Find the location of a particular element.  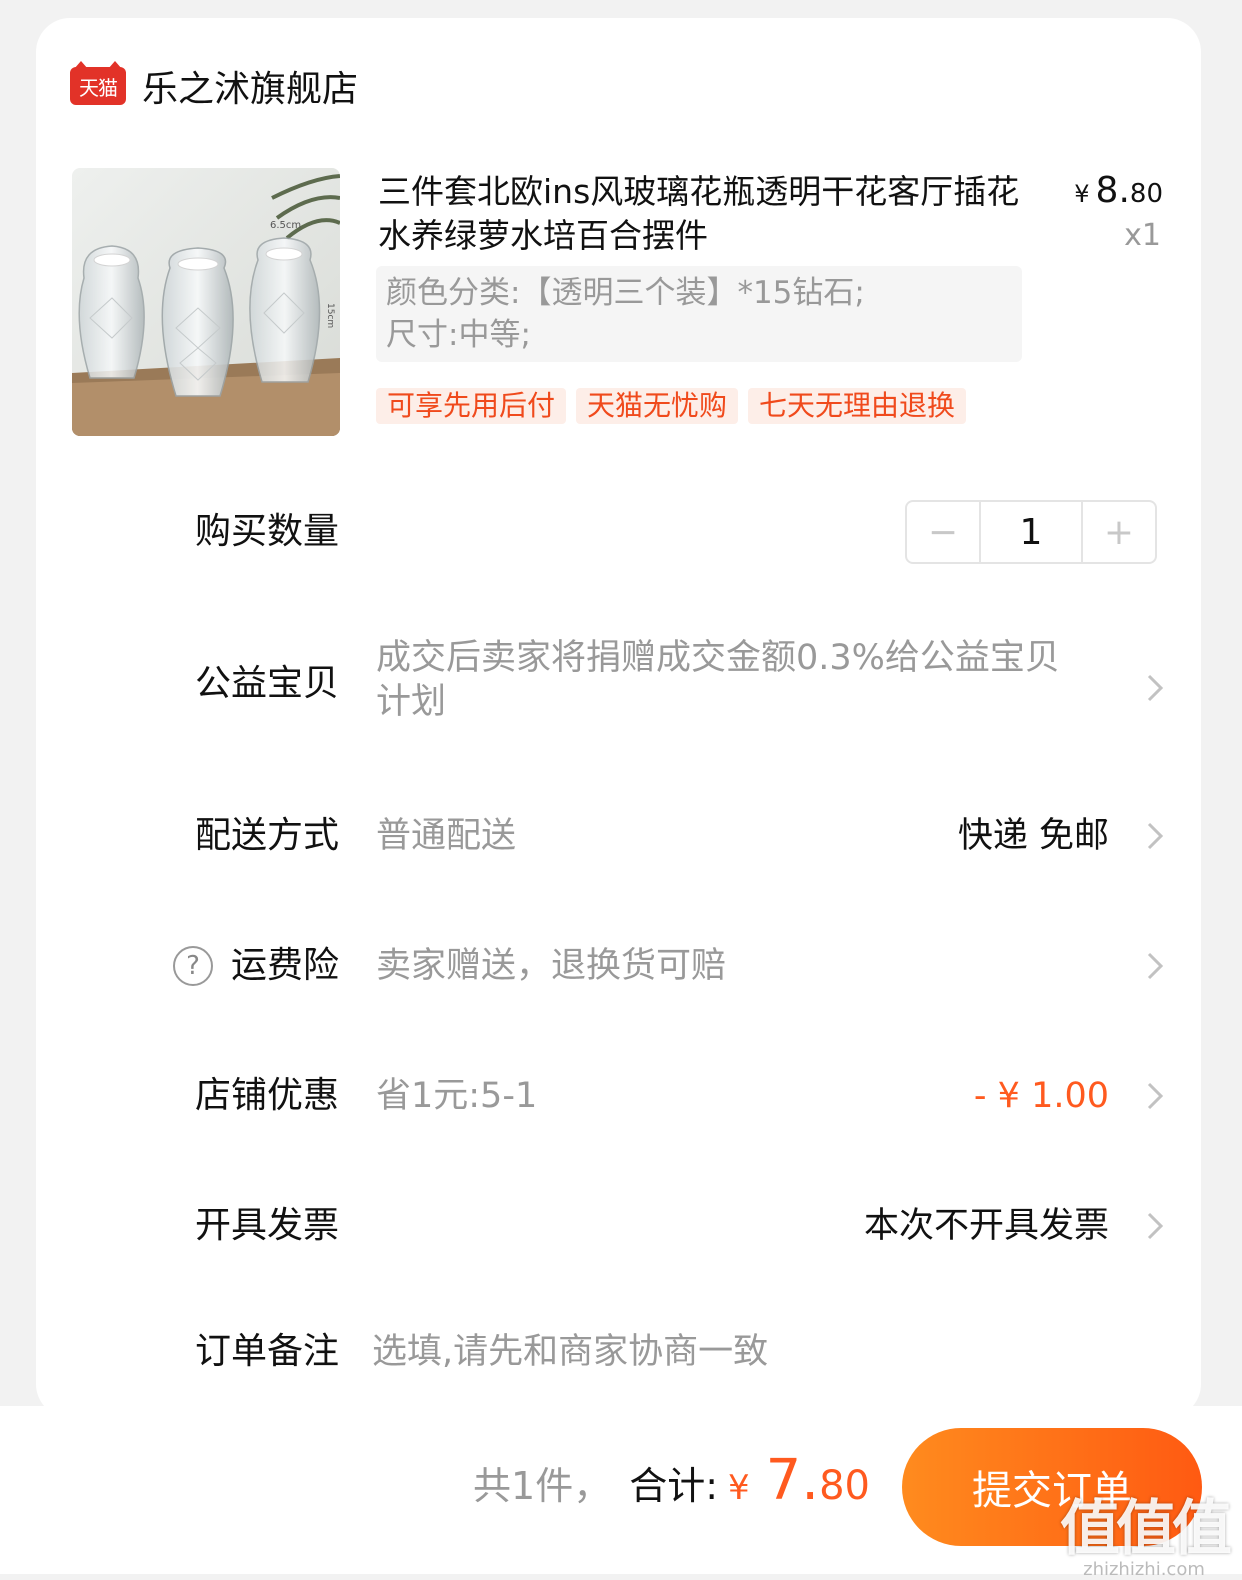

charity-value: 成交后卖家将捐赠成交金额0.3%给公益宝贝计划 is located at coordinates (718, 680).